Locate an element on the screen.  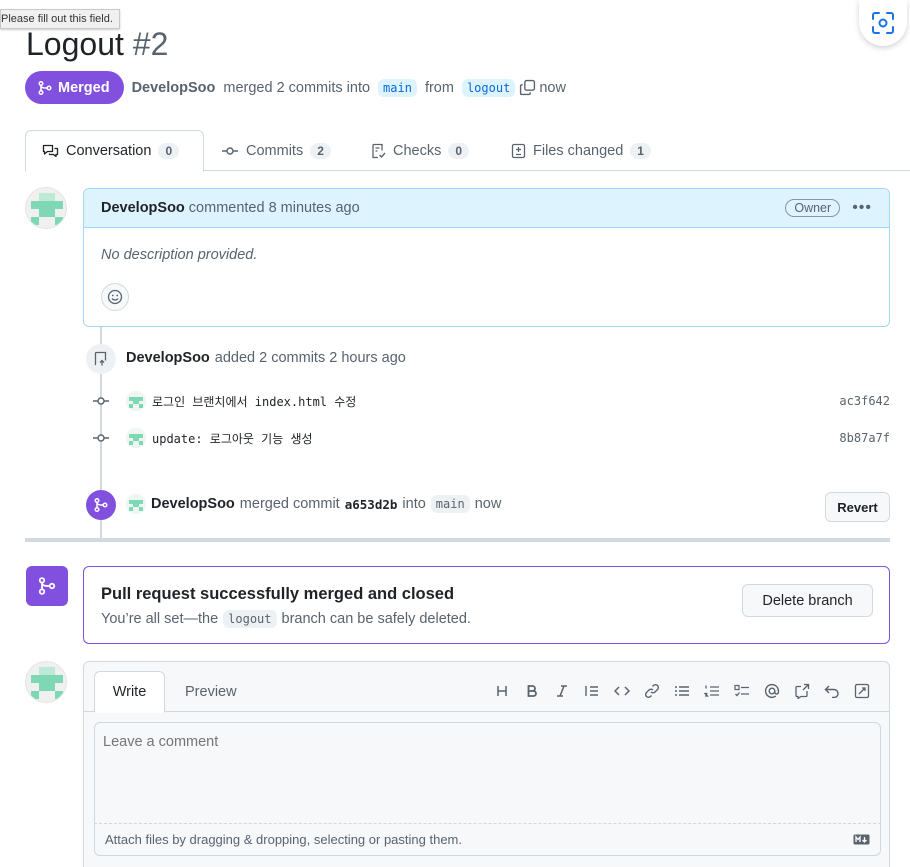
tab-files-changed: Files changed 1 is located at coordinates (581, 150).